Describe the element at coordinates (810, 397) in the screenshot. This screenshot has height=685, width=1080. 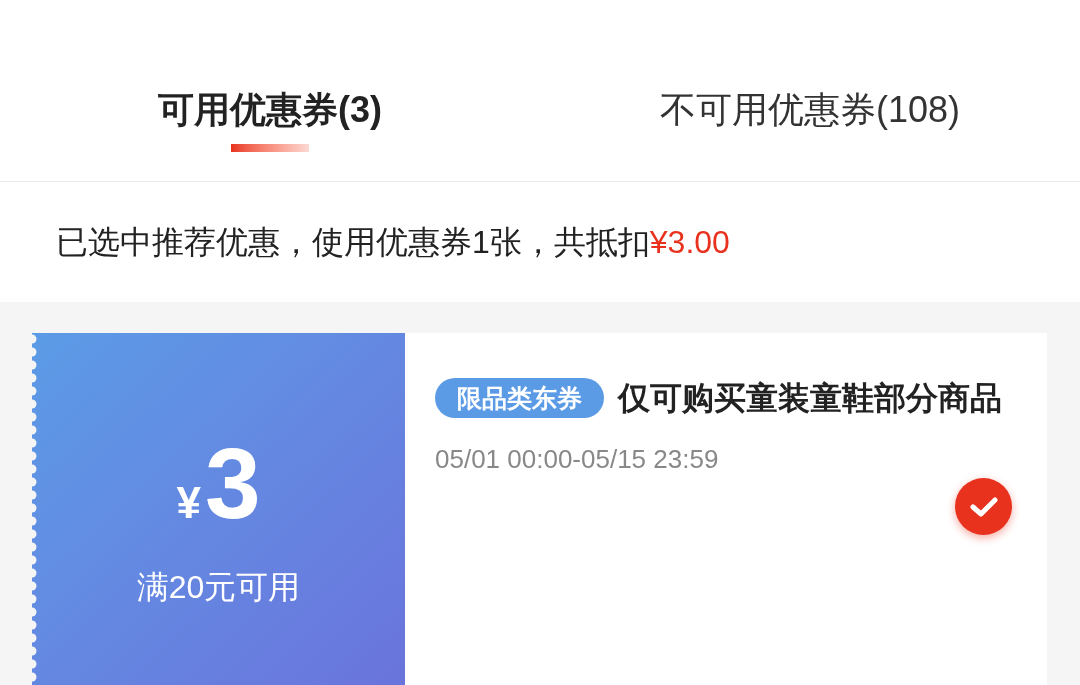
I see `coupon-title: 仅可购买童装童鞋部分商品` at that location.